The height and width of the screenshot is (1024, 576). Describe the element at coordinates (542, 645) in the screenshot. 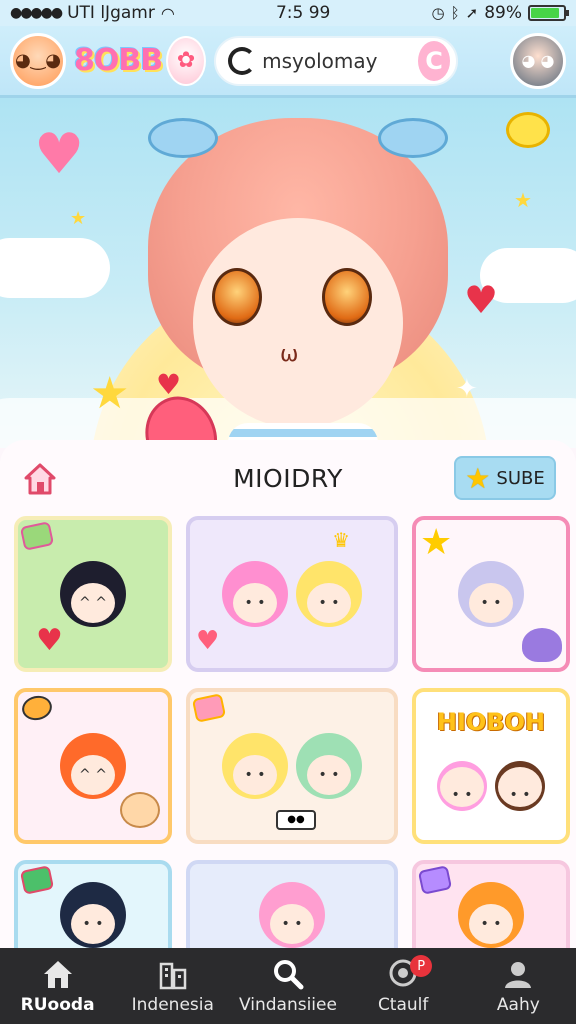

I see `slime-icon` at that location.